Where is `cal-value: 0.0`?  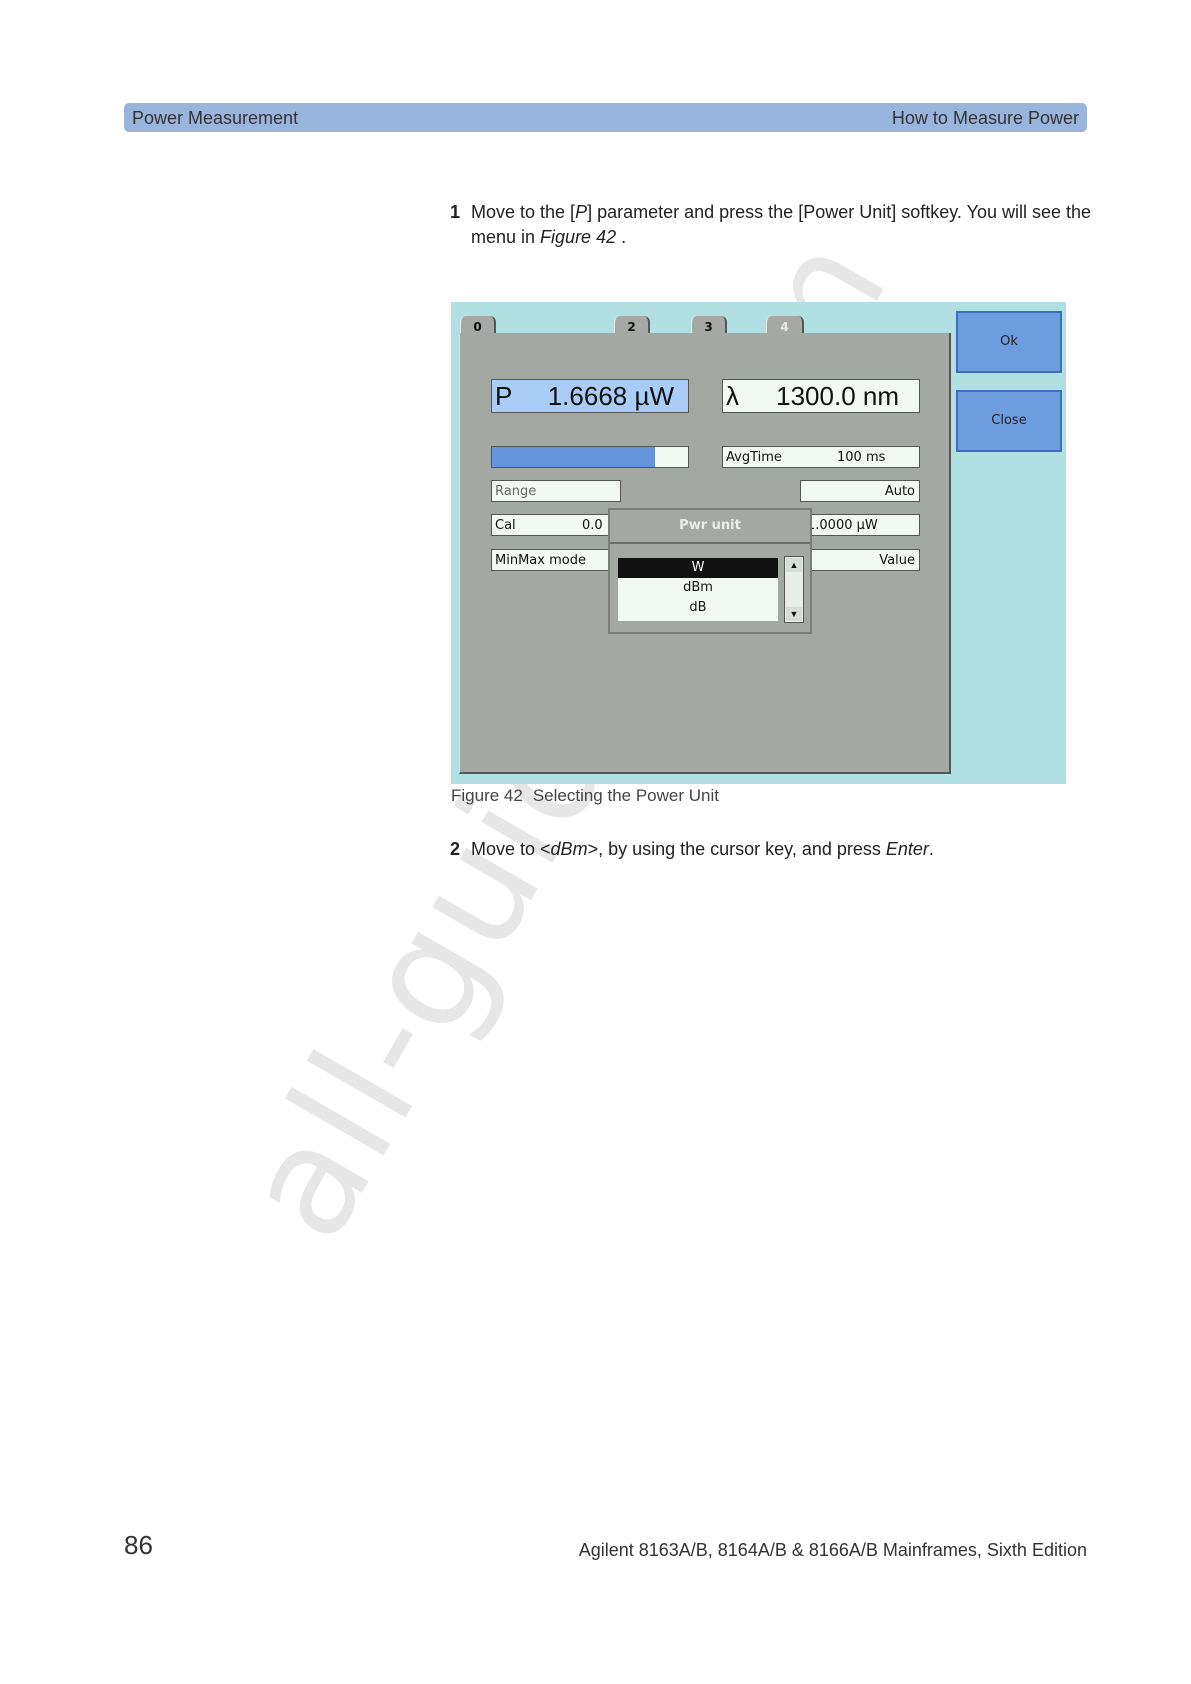 cal-value: 0.0 is located at coordinates (592, 525).